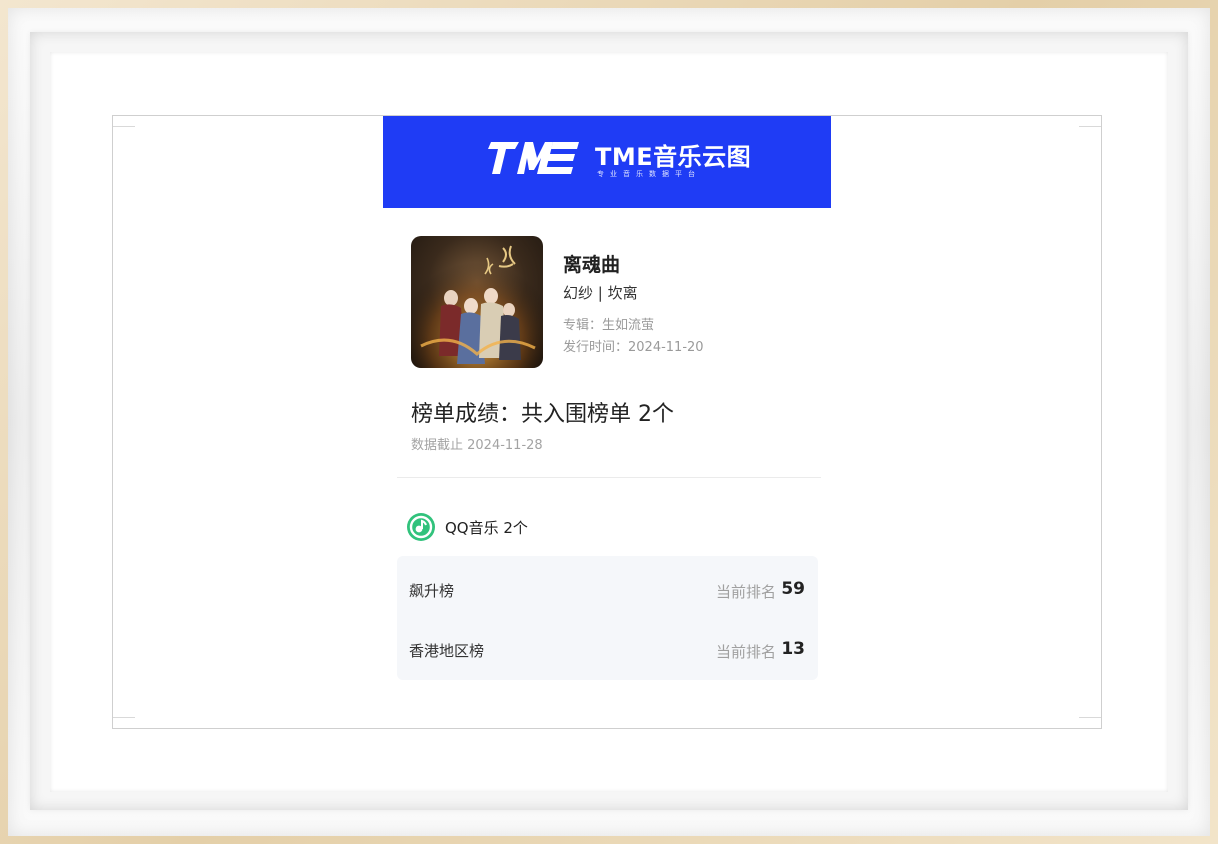 Image resolution: width=1218 pixels, height=844 pixels. Describe the element at coordinates (533, 158) in the screenshot. I see `tme-logo-icon` at that location.